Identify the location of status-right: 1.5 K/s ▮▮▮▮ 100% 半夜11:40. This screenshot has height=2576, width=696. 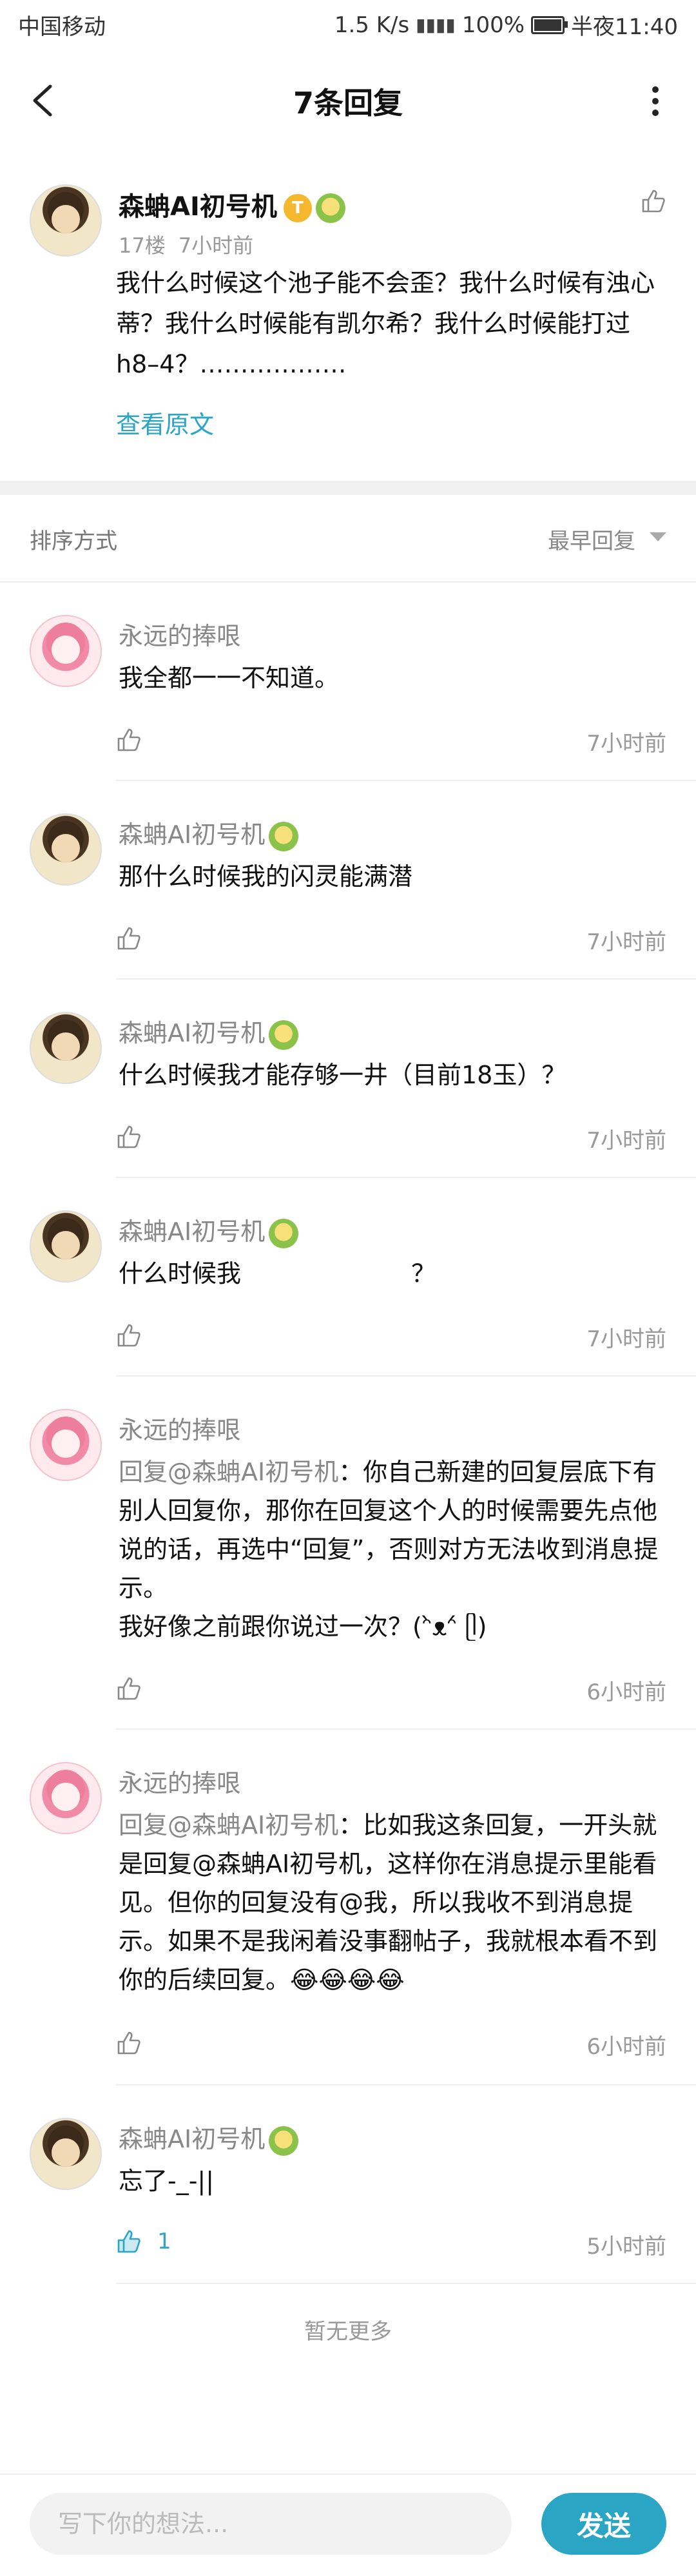
(506, 25).